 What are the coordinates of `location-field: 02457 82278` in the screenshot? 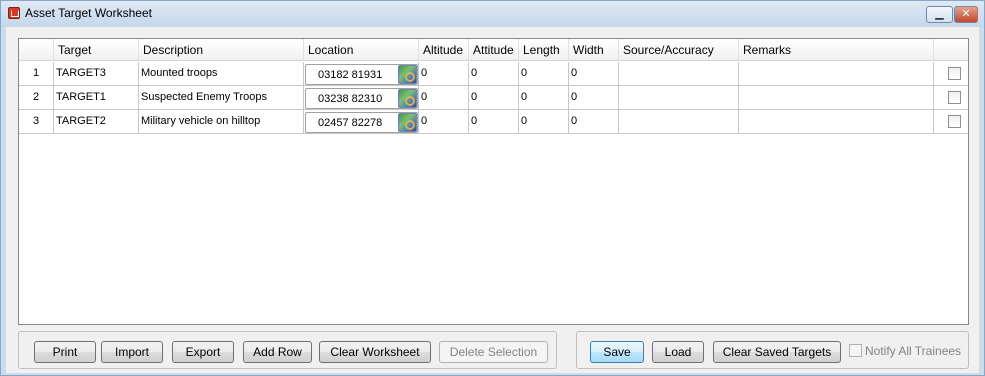 It's located at (361, 122).